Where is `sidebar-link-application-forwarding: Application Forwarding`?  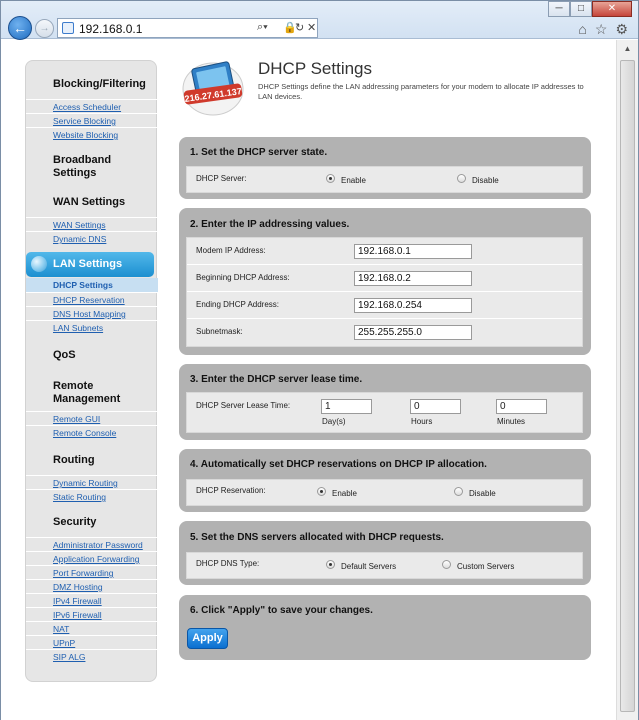 sidebar-link-application-forwarding: Application Forwarding is located at coordinates (92, 558).